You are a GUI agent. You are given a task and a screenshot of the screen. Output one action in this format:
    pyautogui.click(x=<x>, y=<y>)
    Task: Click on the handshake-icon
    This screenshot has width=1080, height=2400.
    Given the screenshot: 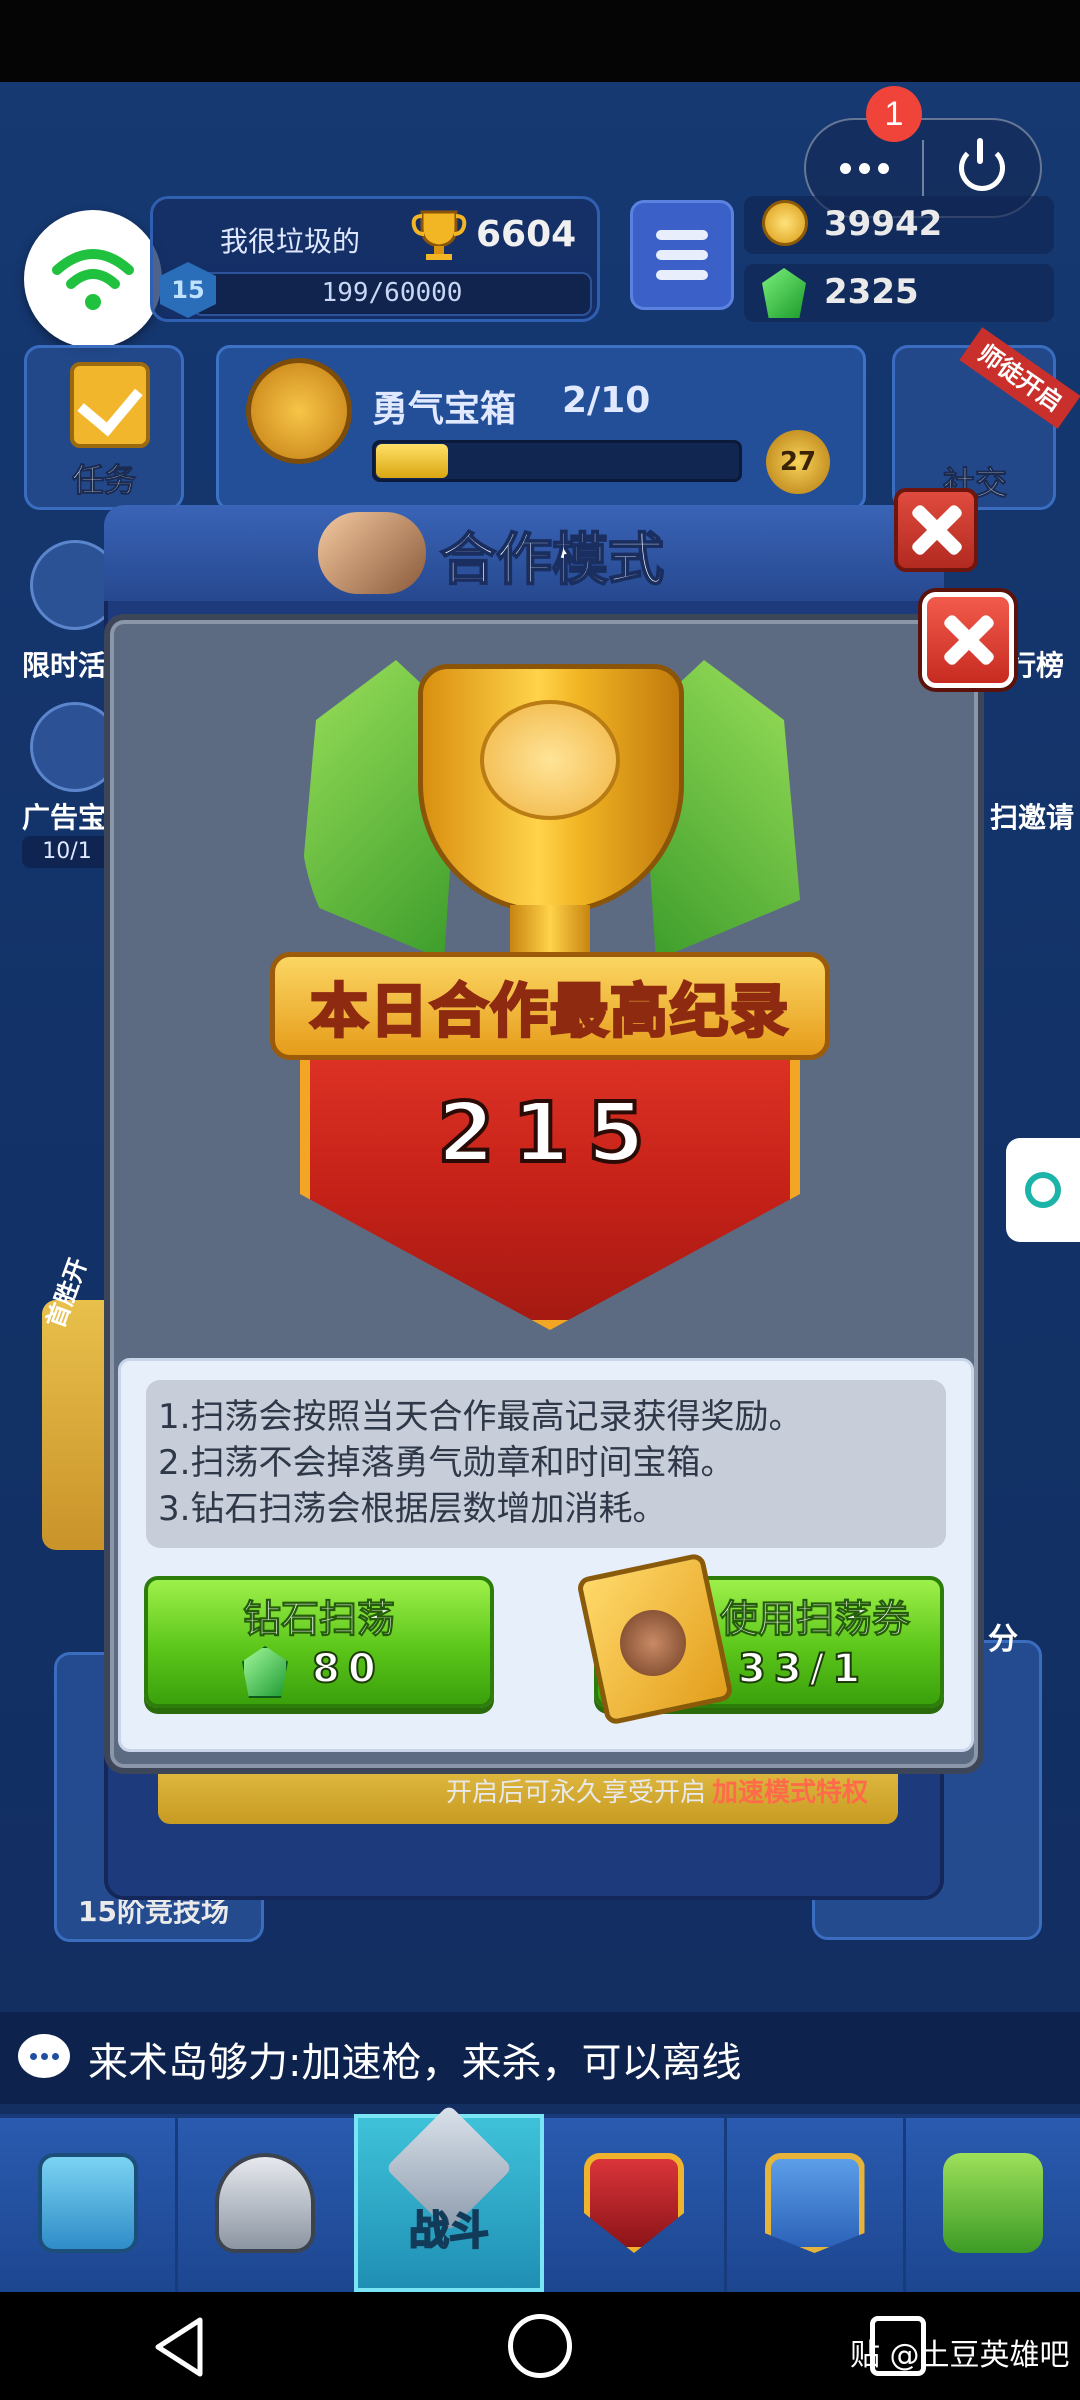 What is the action you would take?
    pyautogui.click(x=372, y=553)
    